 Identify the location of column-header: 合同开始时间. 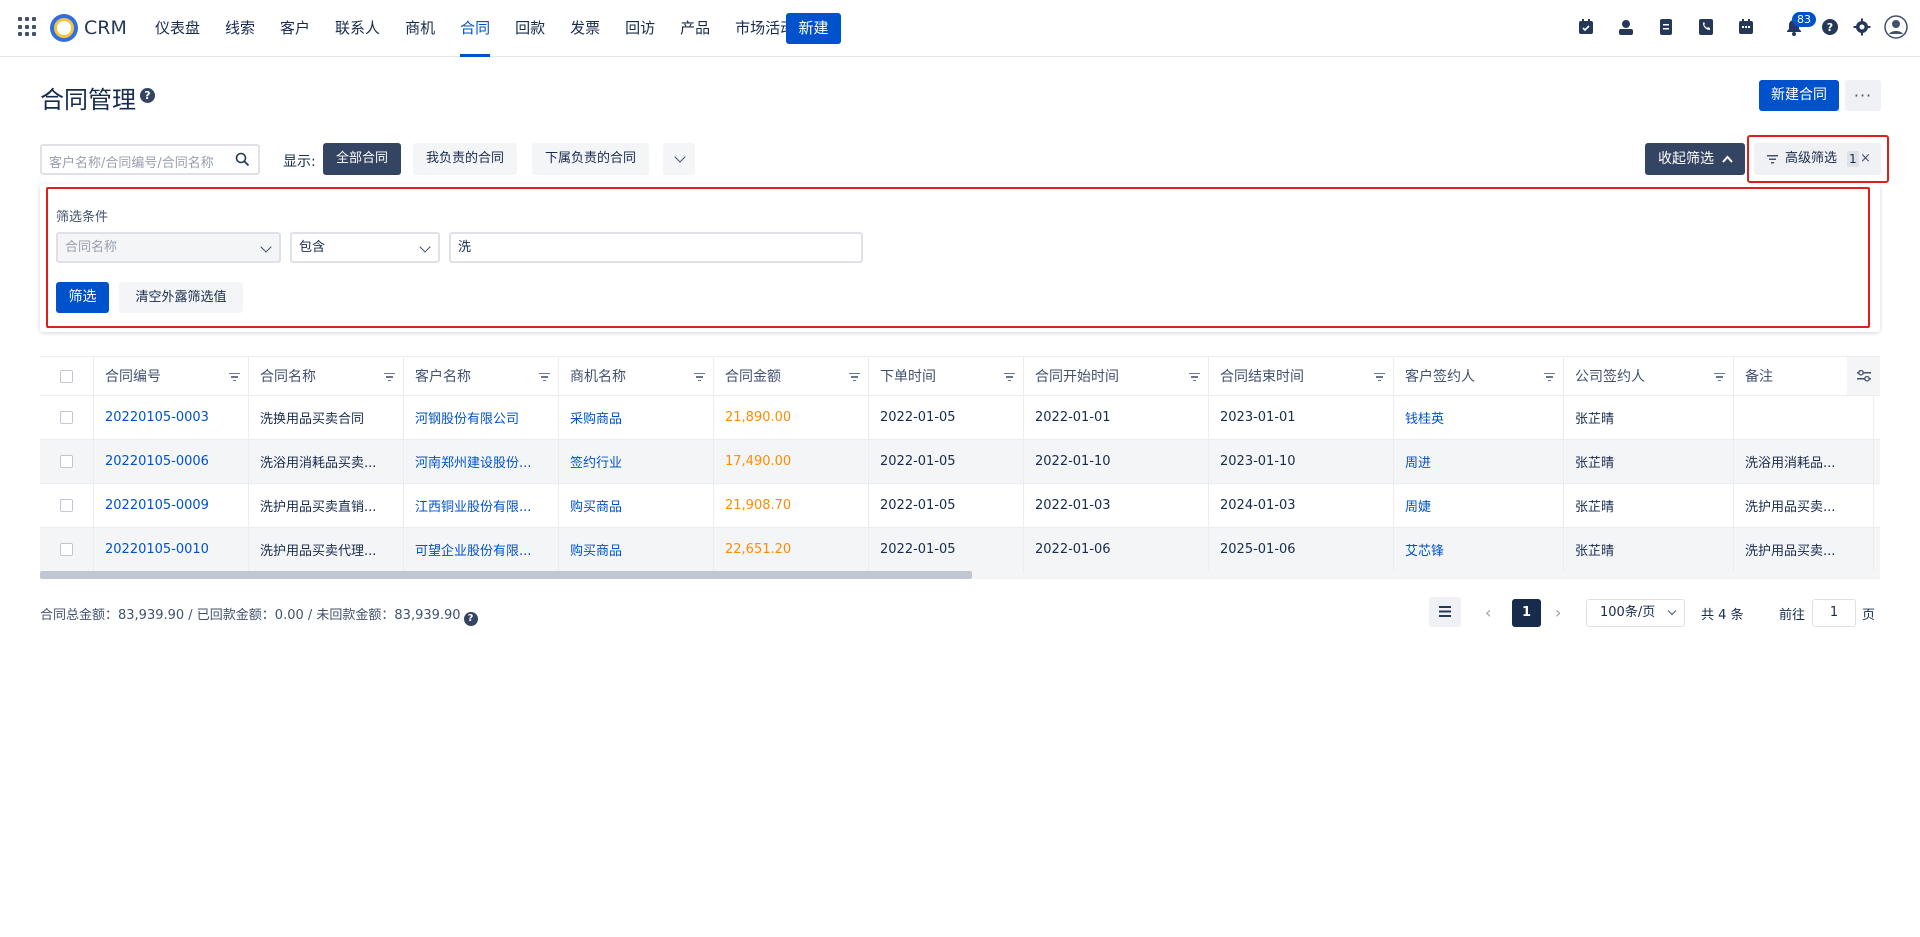
(1116, 376).